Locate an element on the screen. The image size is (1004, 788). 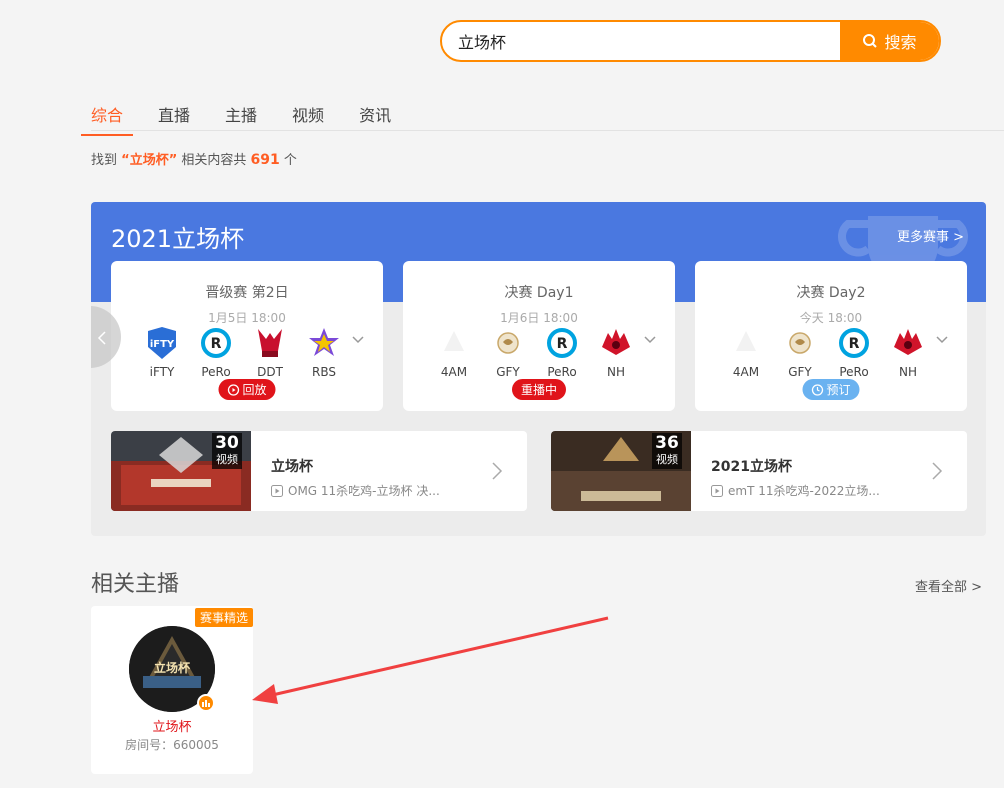
event-title: 2021立场杯 is located at coordinates (178, 239).